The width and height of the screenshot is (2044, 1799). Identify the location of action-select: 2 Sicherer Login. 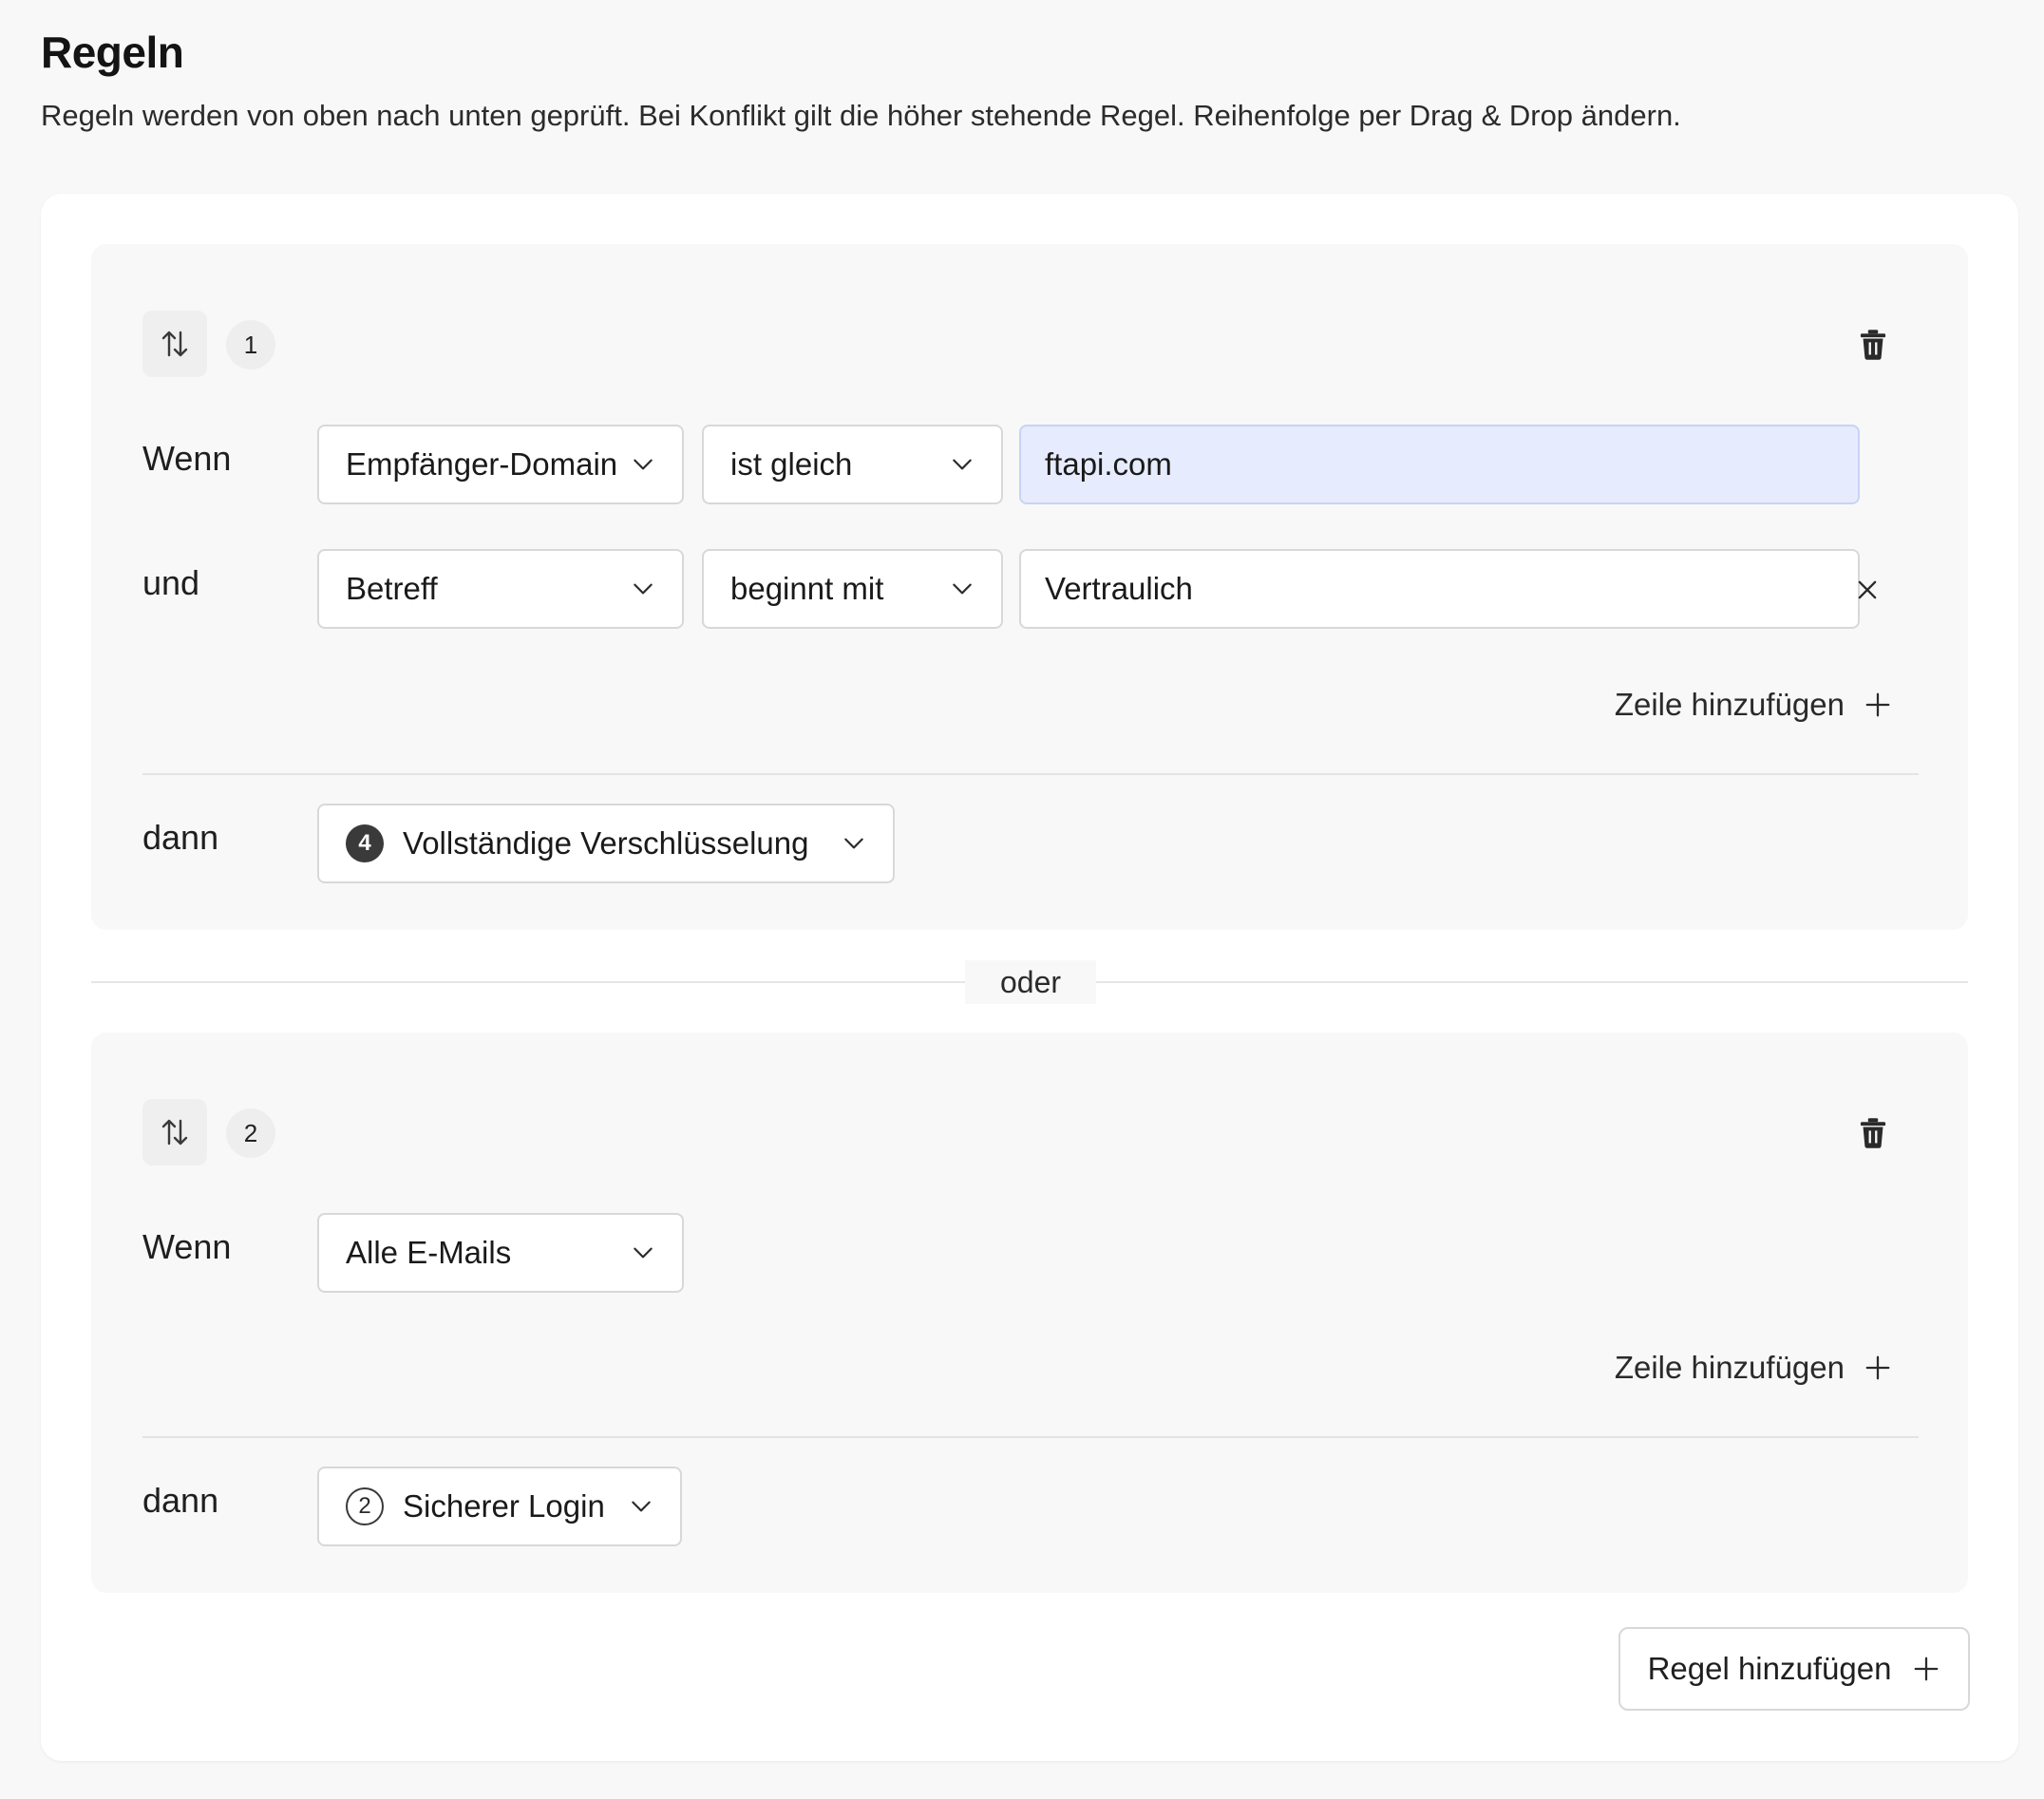
(499, 1506).